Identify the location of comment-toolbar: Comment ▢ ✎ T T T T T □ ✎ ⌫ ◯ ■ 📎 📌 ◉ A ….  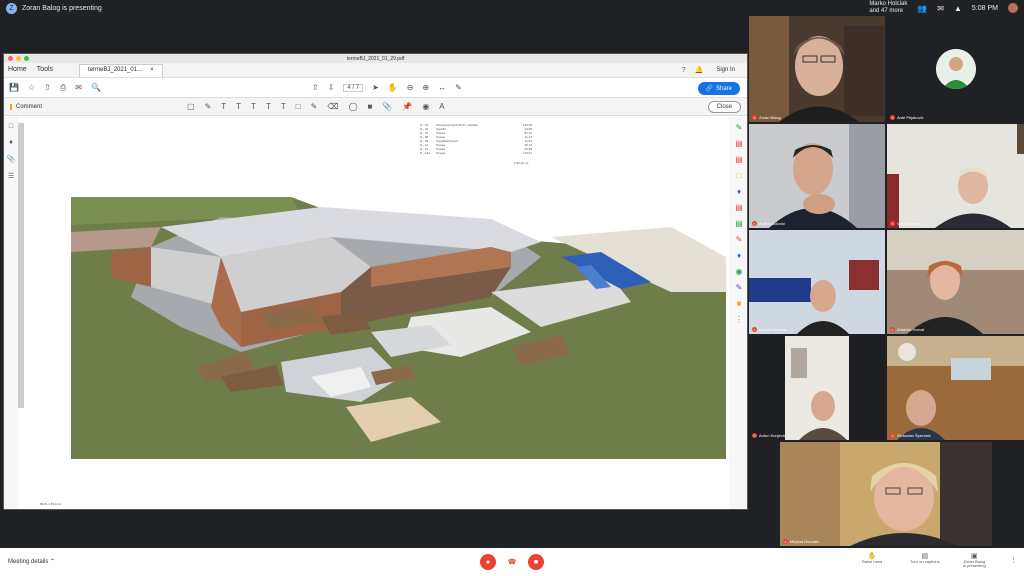
(375, 107).